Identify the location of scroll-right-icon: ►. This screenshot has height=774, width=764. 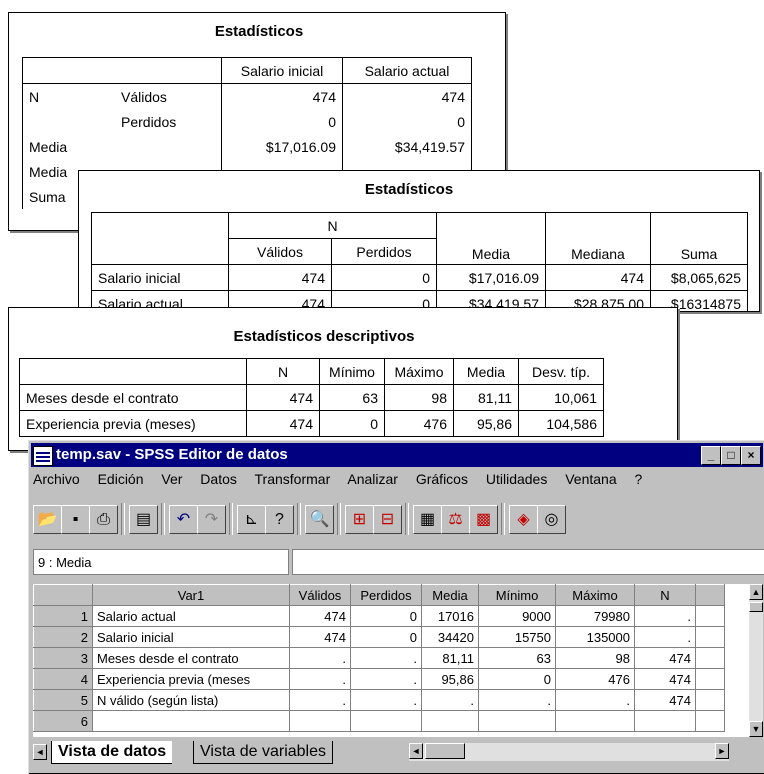
(722, 751).